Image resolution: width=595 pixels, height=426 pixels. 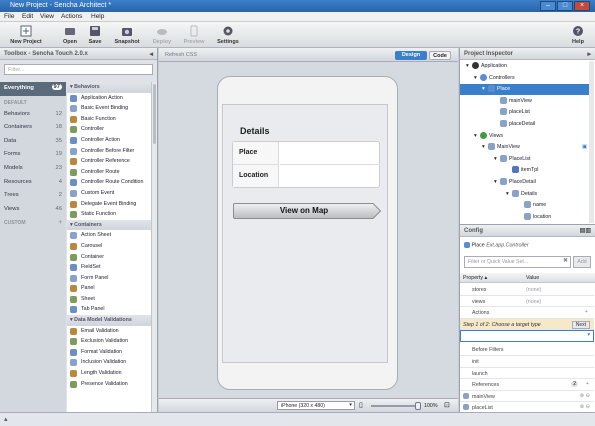 What do you see at coordinates (548, 6) in the screenshot?
I see `minimize-button: –` at bounding box center [548, 6].